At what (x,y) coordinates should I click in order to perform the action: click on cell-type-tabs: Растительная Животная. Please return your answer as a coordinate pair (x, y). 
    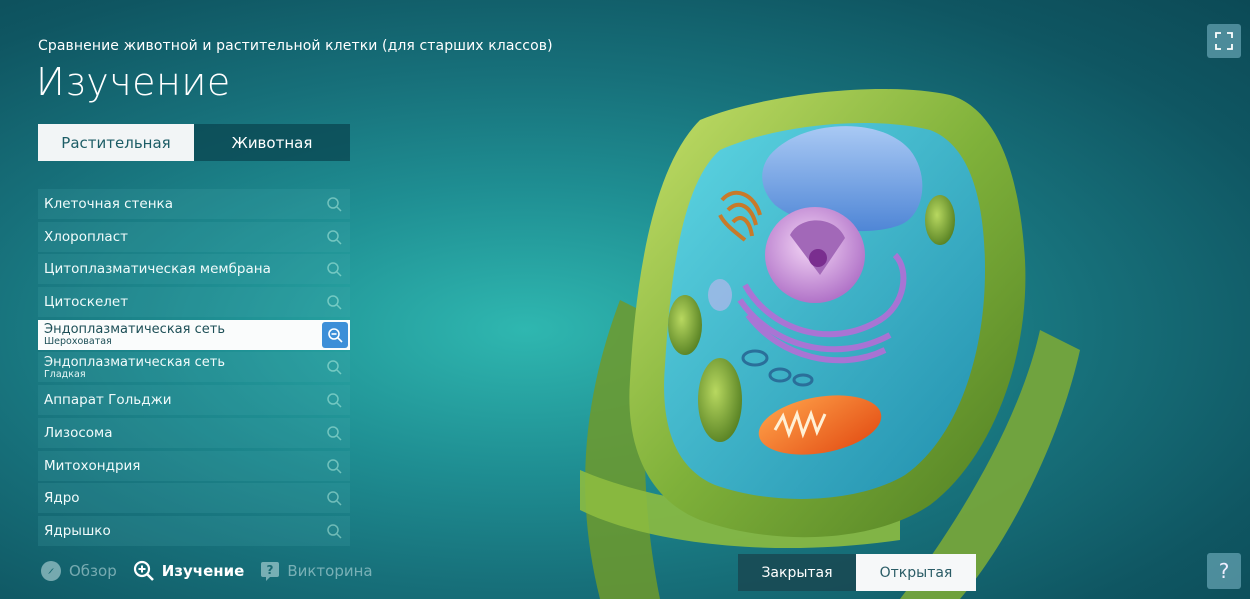
    Looking at the image, I should click on (194, 142).